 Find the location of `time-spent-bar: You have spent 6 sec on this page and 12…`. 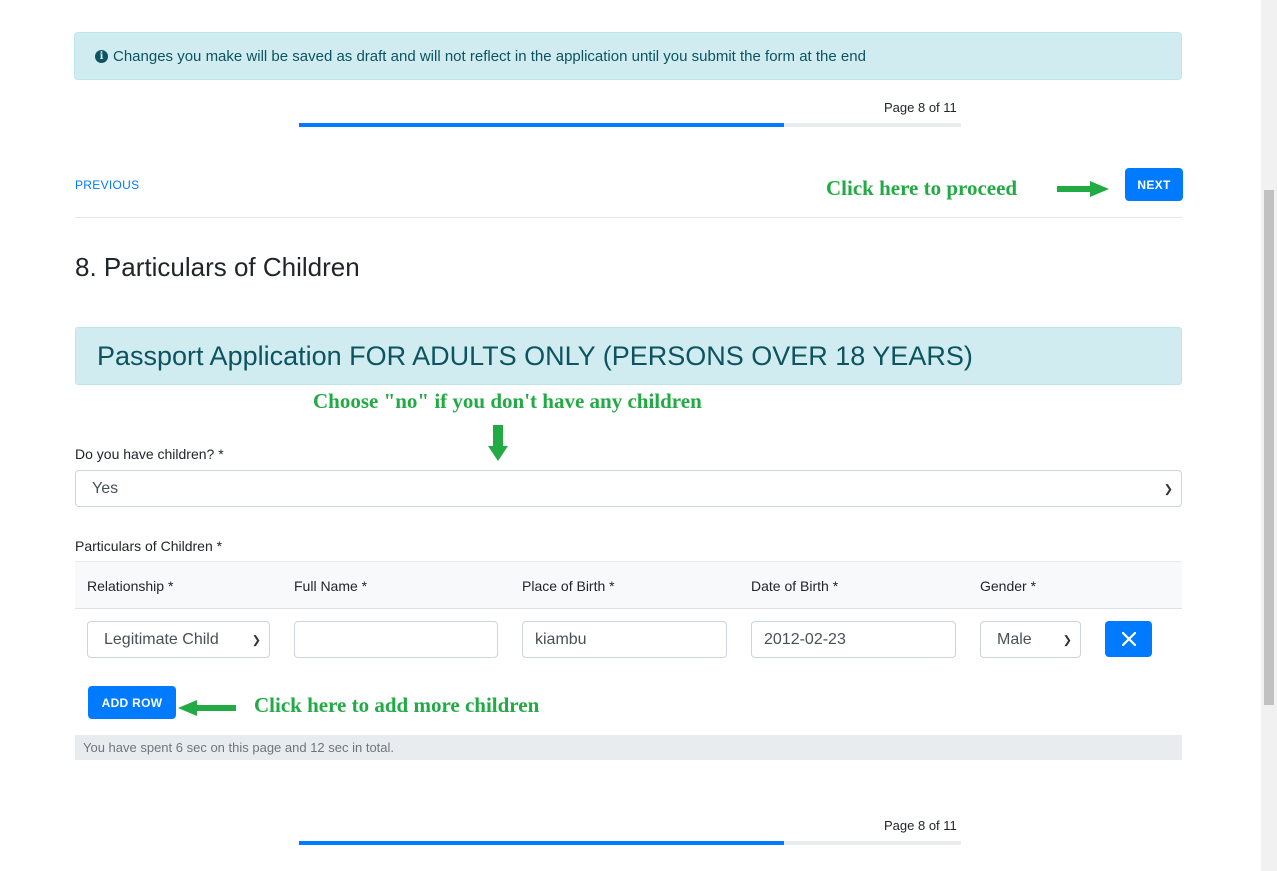

time-spent-bar: You have spent 6 sec on this page and 12… is located at coordinates (628, 747).